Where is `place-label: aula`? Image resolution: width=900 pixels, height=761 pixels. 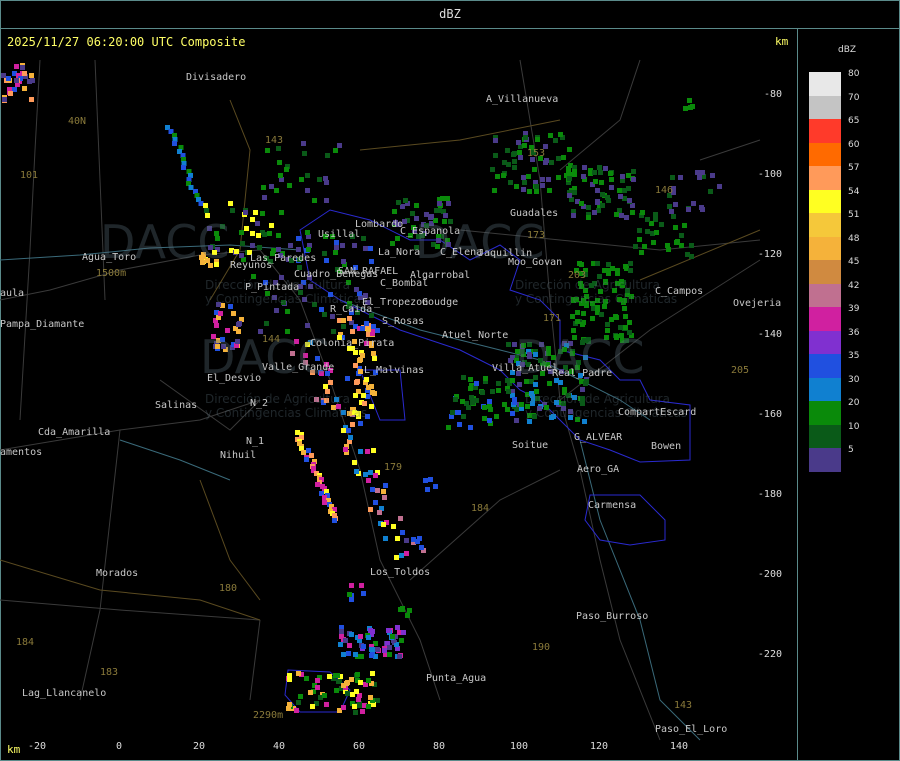
place-label: aula is located at coordinates (12, 293).